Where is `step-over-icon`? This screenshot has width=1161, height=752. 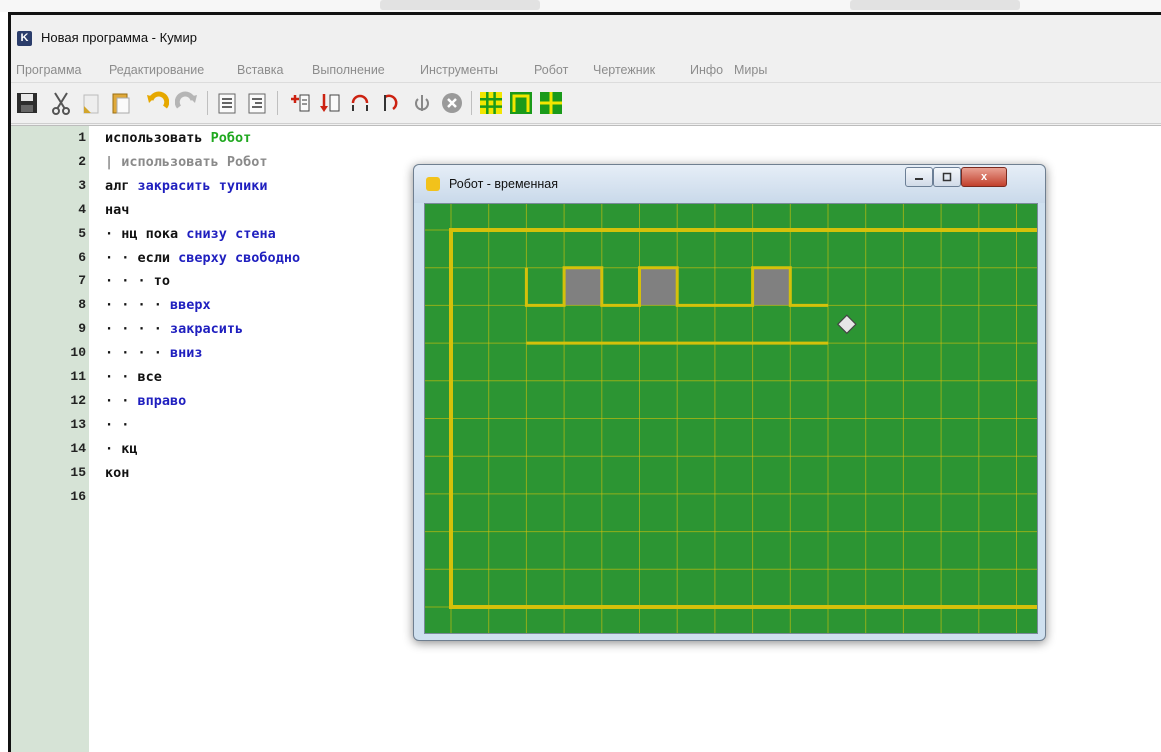
step-over-icon is located at coordinates (360, 102).